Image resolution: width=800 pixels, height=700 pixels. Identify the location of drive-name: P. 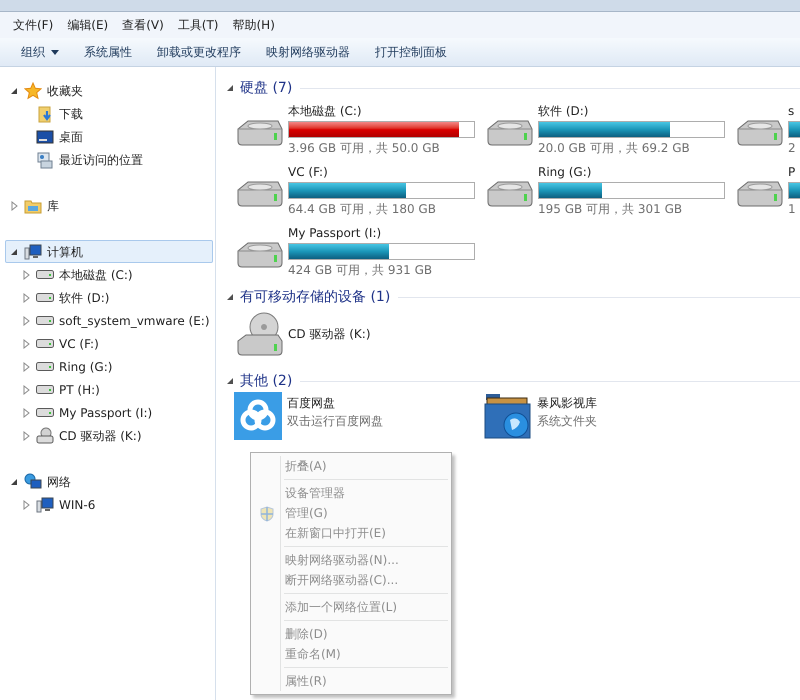
(792, 172).